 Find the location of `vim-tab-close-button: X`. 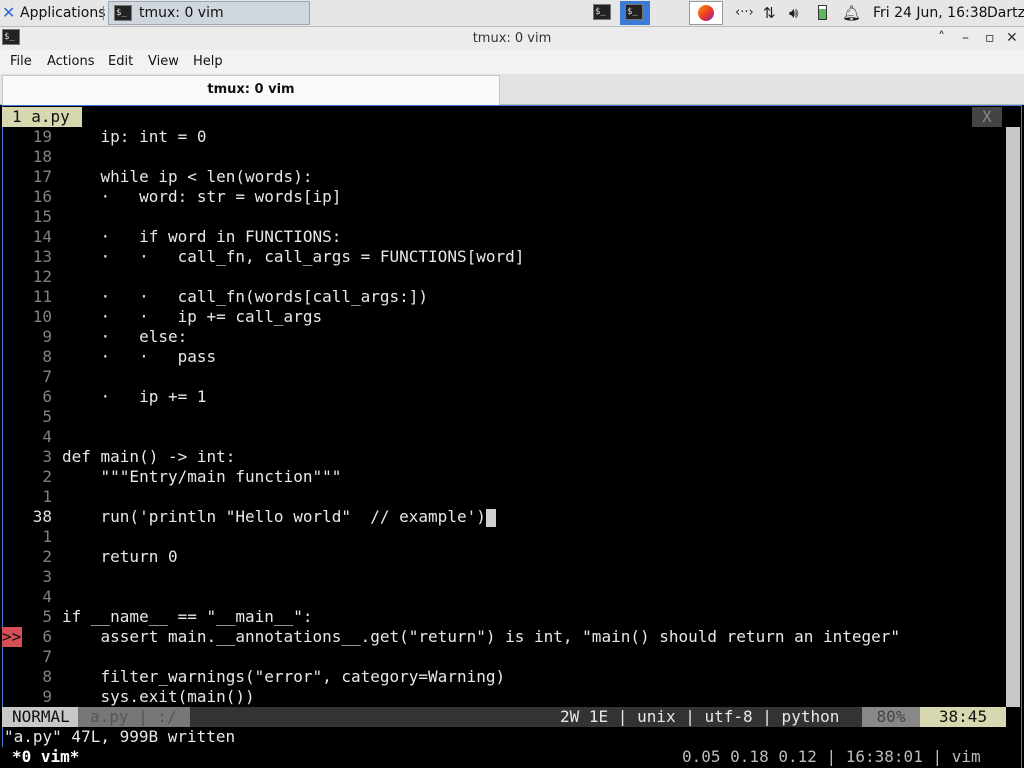

vim-tab-close-button: X is located at coordinates (987, 117).